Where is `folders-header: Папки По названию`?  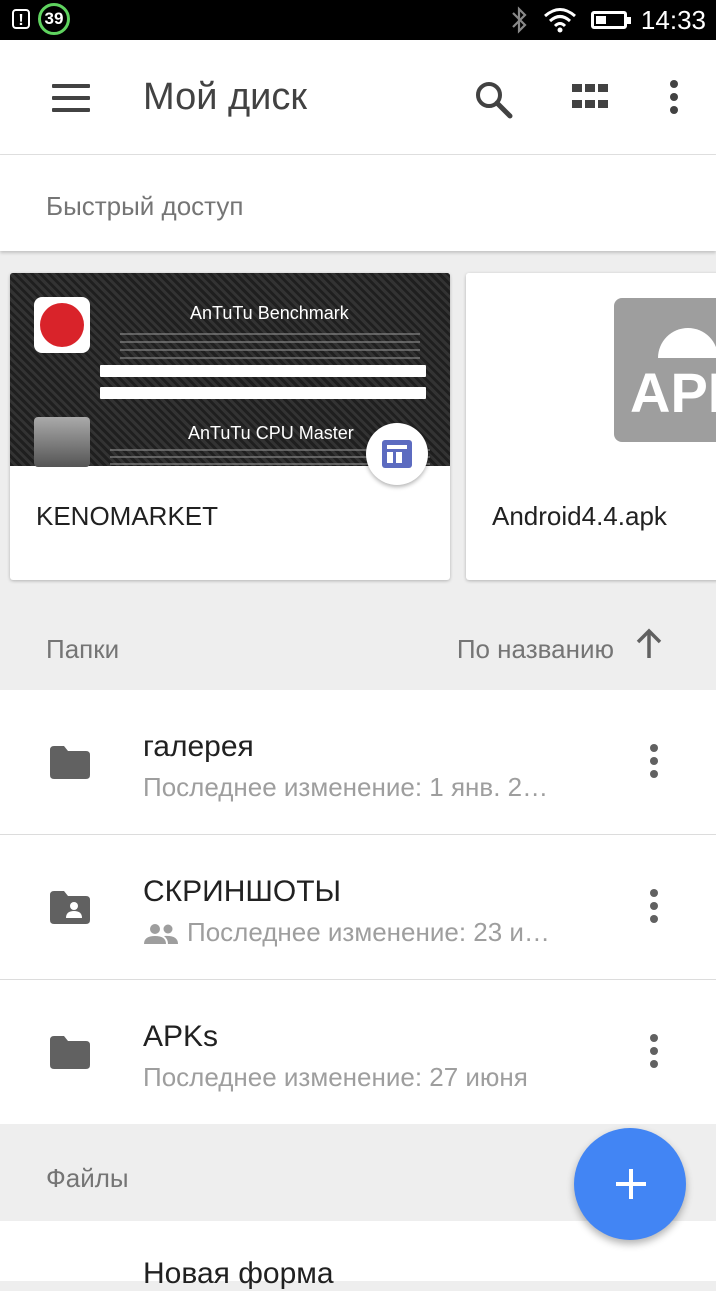 folders-header: Папки По названию is located at coordinates (358, 644).